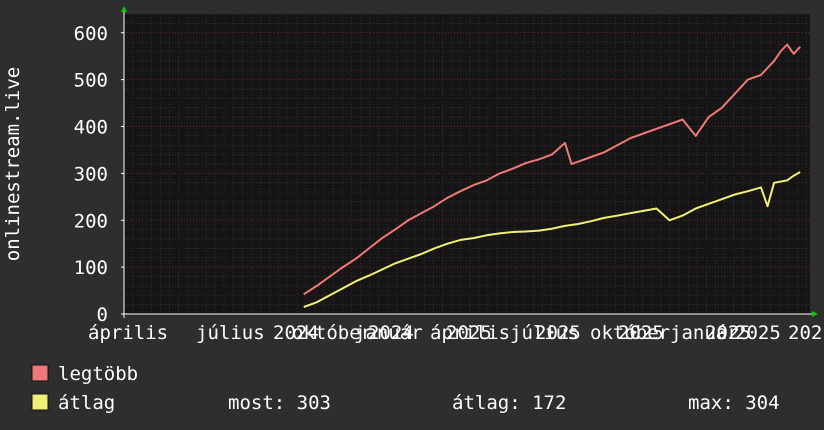 The image size is (824, 430). Describe the element at coordinates (128, 333) in the screenshot. I see `x-tick-label: április` at that location.